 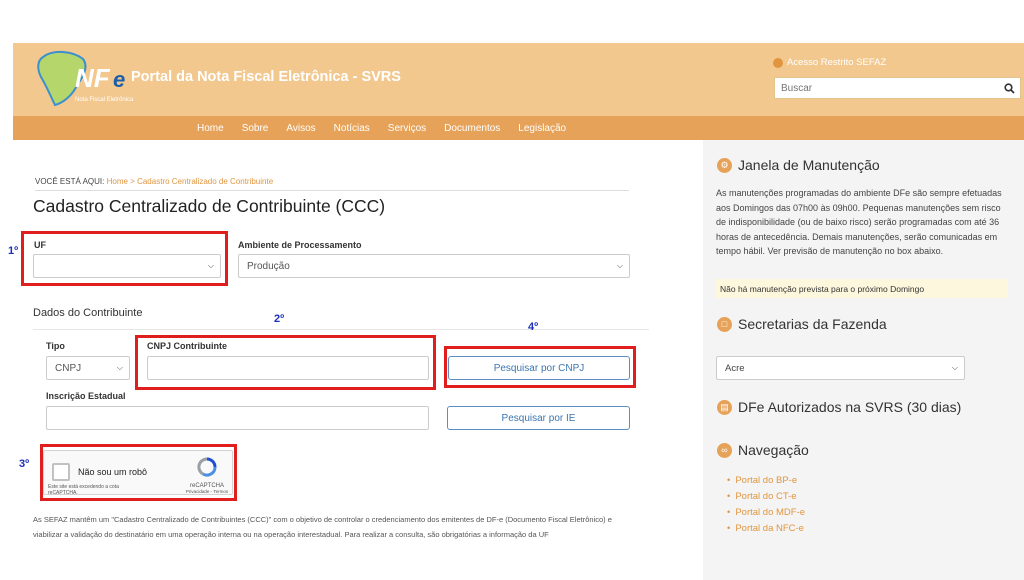 I want to click on search-input, so click(x=886, y=88).